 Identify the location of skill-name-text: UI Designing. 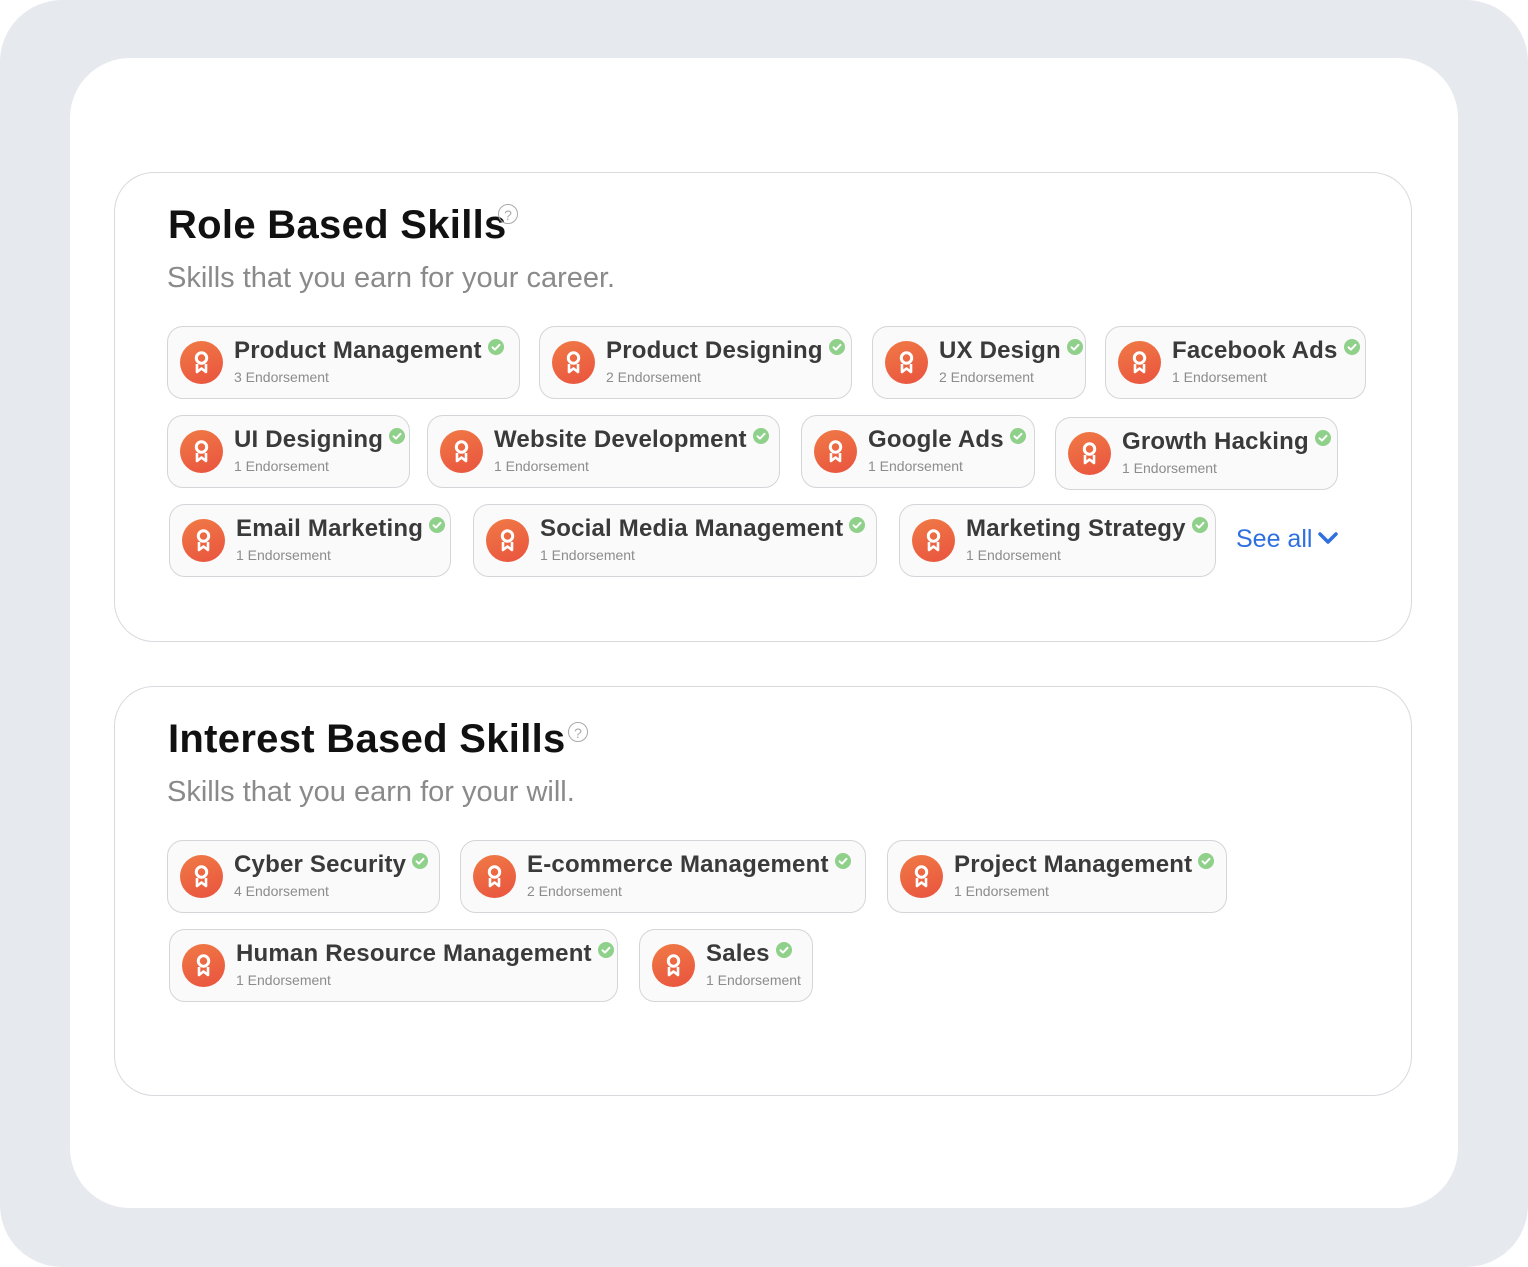
(309, 439).